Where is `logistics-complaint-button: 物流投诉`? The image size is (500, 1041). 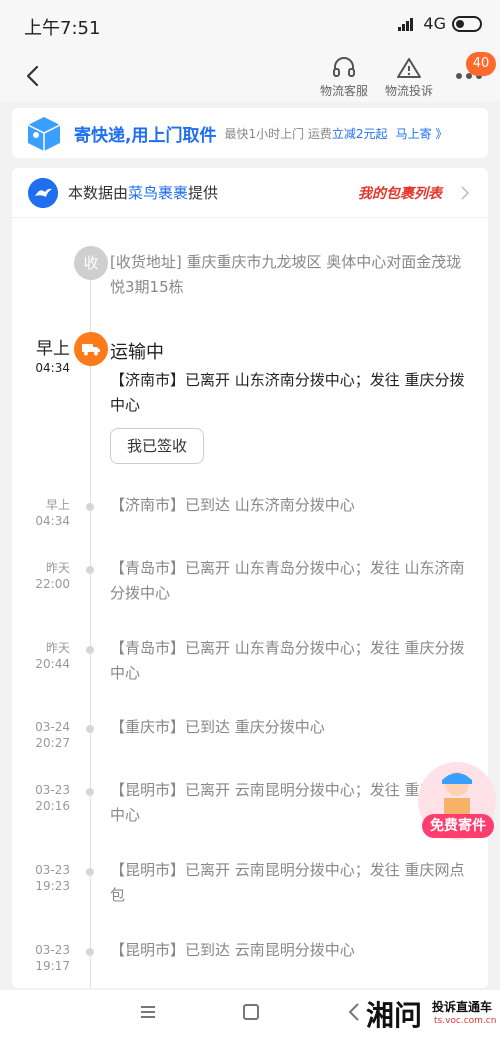 logistics-complaint-button: 物流投诉 is located at coordinates (409, 77).